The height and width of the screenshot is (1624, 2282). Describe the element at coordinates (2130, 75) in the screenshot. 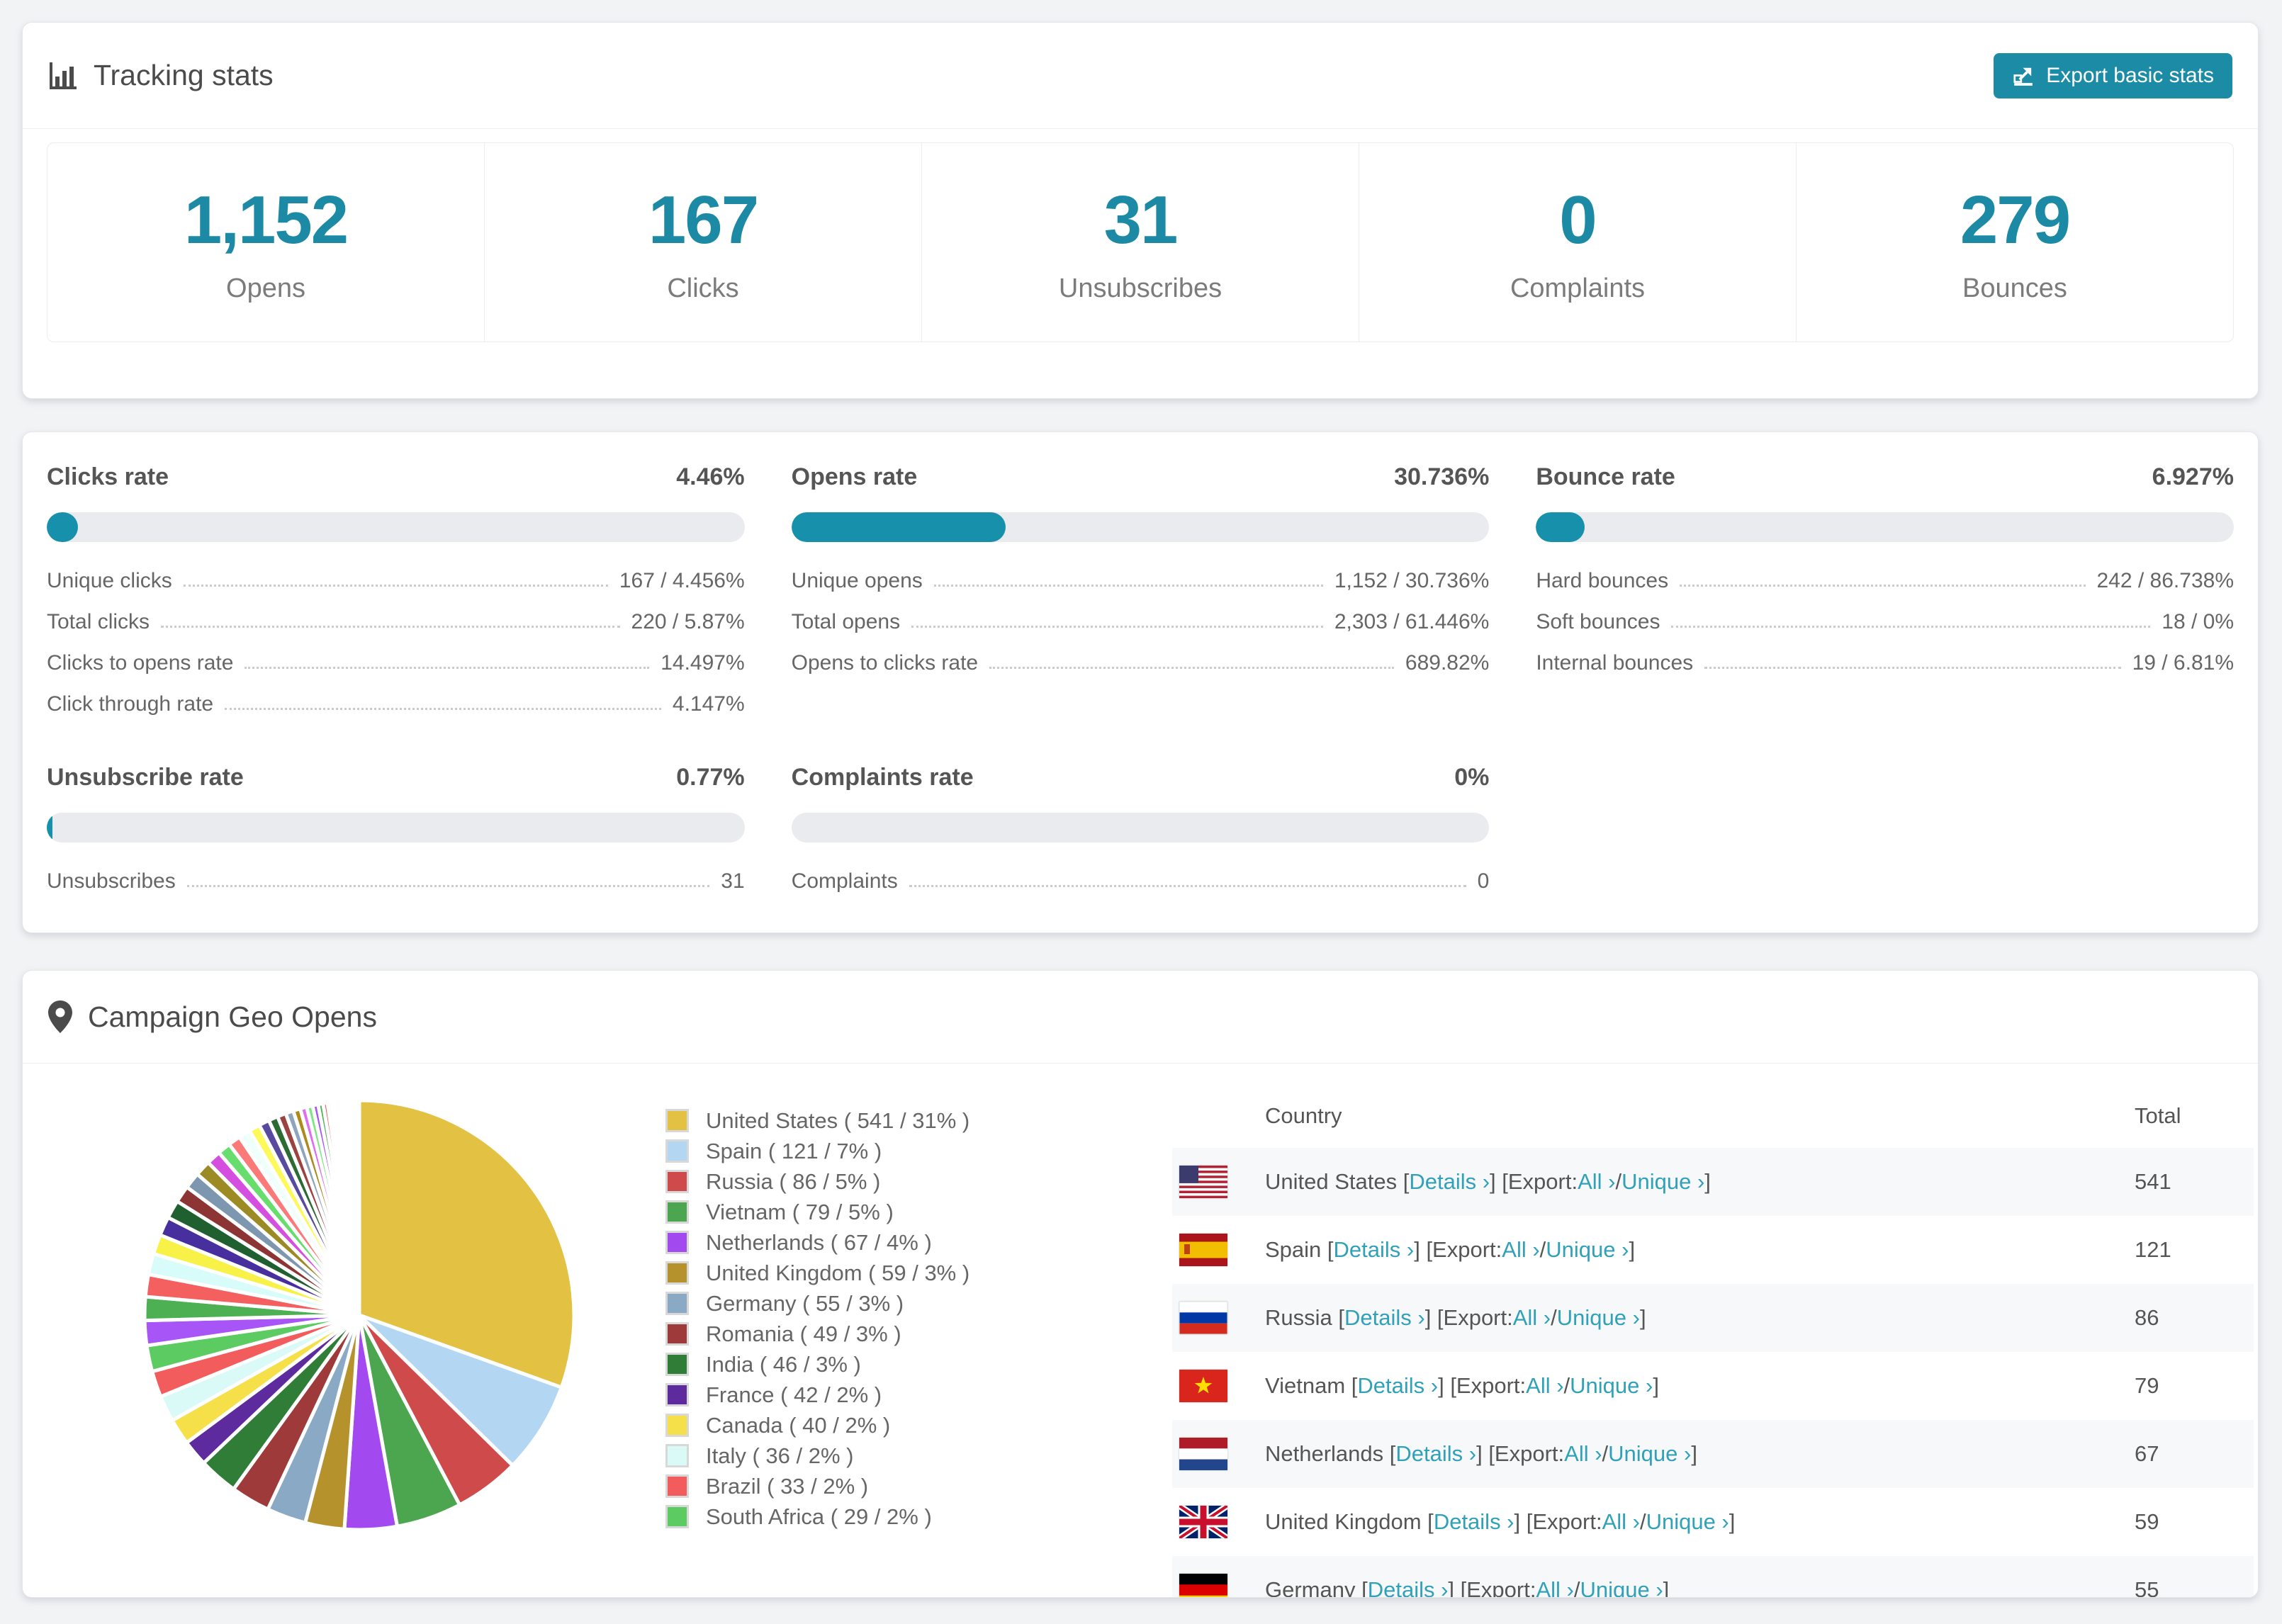

I see `export-button-label: Export basic stats` at that location.